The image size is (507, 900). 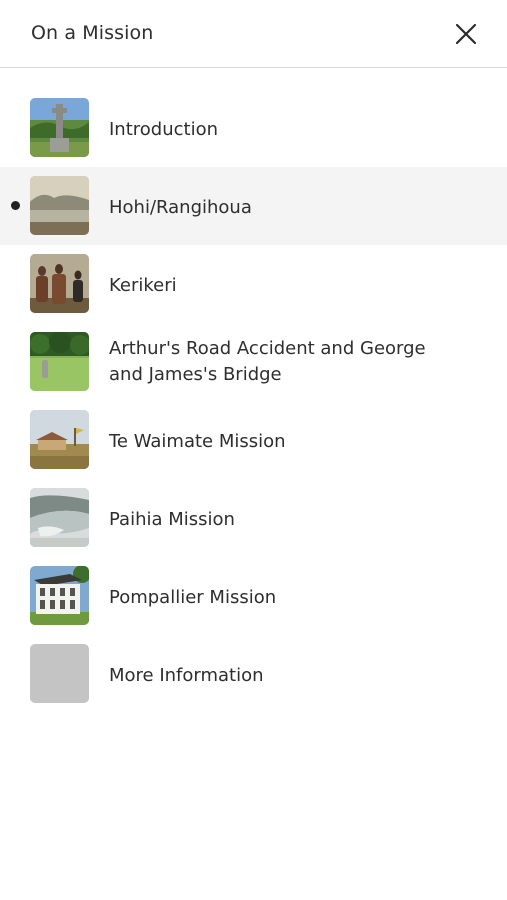 What do you see at coordinates (186, 675) in the screenshot?
I see `list-item-label: More Information` at bounding box center [186, 675].